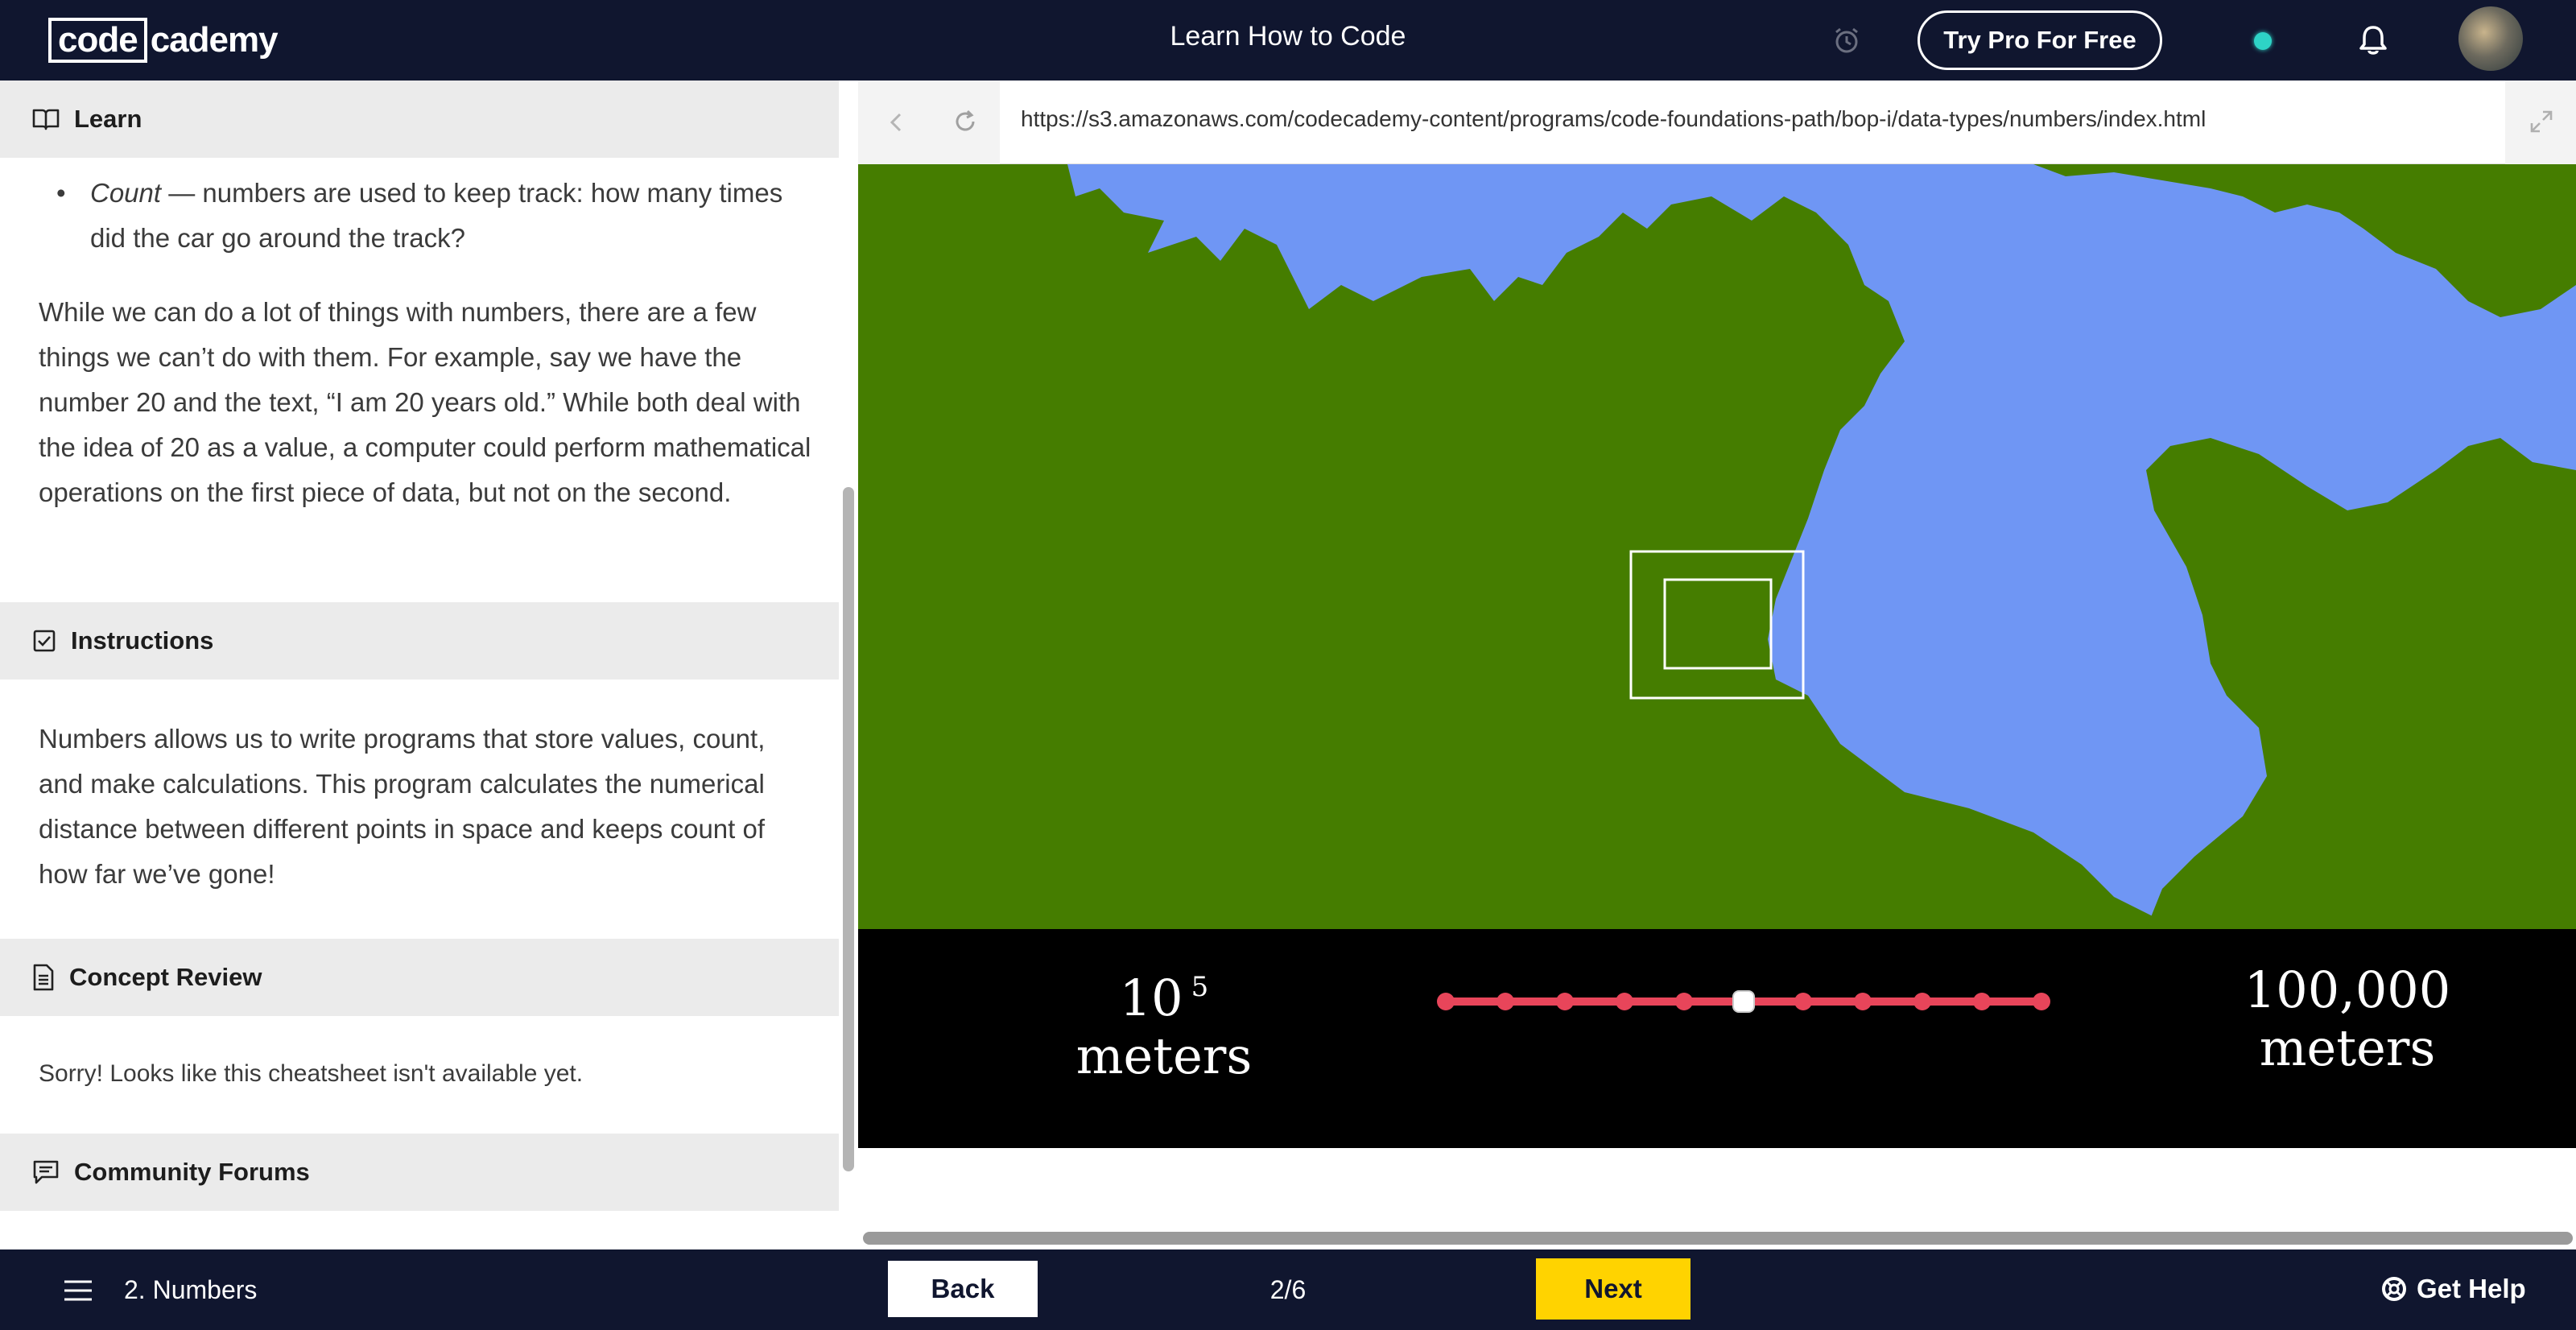  What do you see at coordinates (46, 119) in the screenshot?
I see `book-icon` at bounding box center [46, 119].